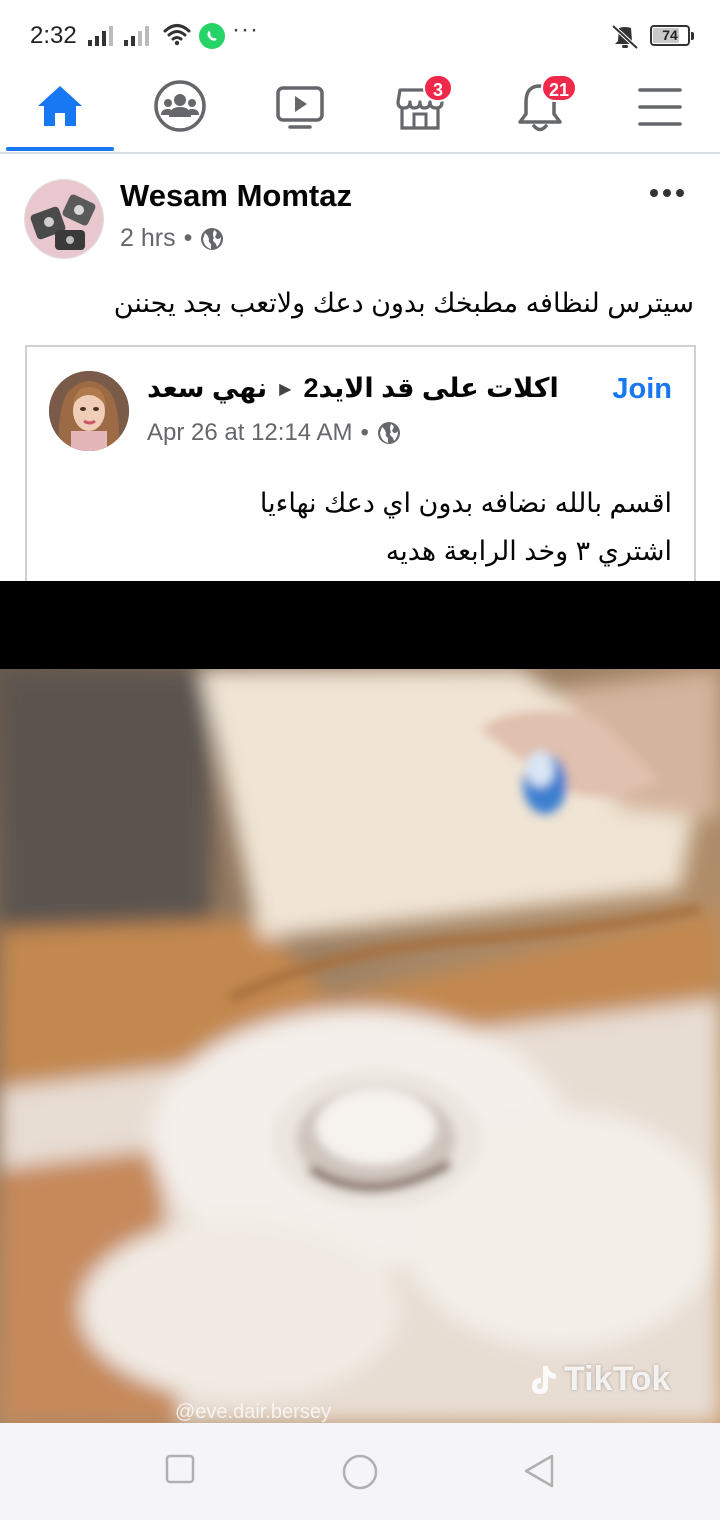 Image resolution: width=720 pixels, height=1520 pixels. Describe the element at coordinates (253, 1412) in the screenshot. I see `tiktok-username: @eve.dair.bersey` at that location.